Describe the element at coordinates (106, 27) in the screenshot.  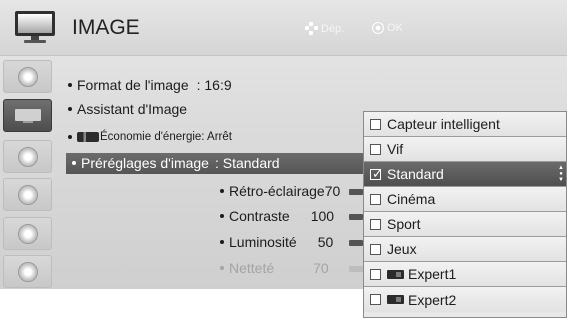
I see `page-title: IMAGE` at that location.